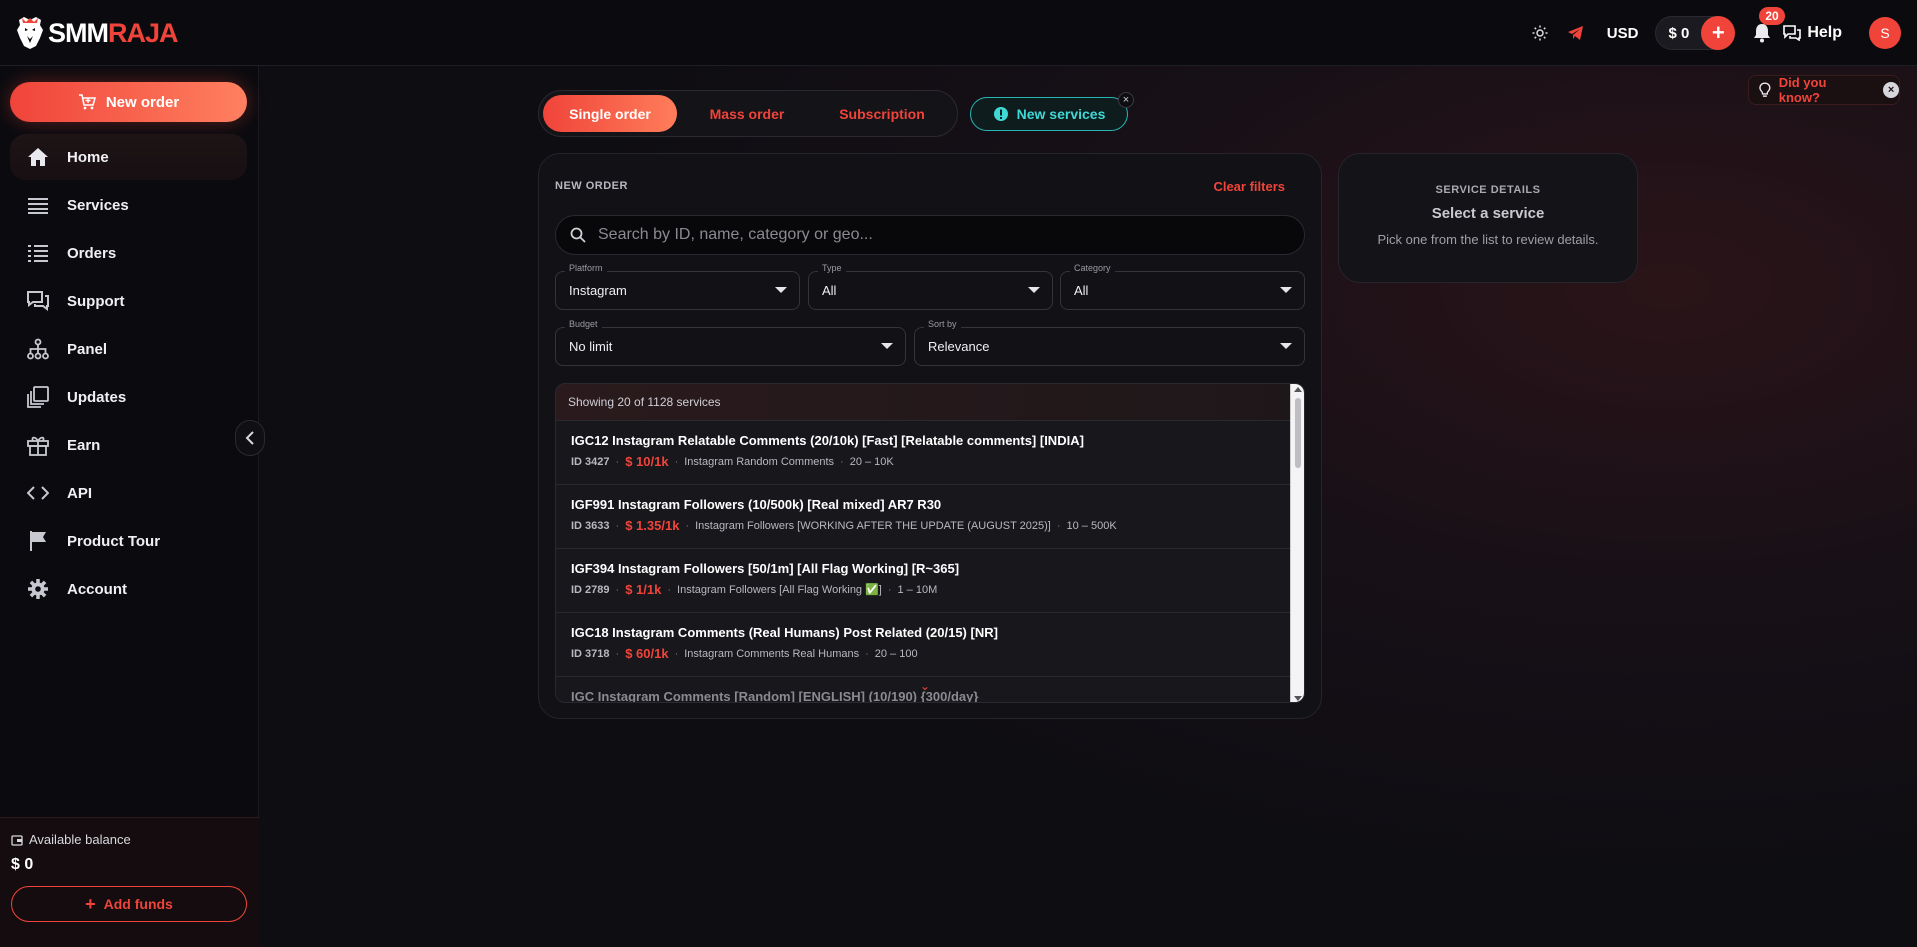 This screenshot has width=1917, height=947. I want to click on lightbulb-icon, so click(1765, 89).